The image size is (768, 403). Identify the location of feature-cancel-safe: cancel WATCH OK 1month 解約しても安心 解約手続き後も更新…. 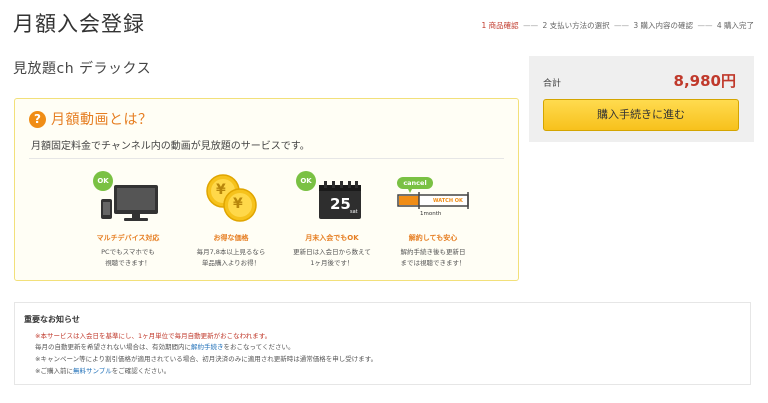
(433, 220).